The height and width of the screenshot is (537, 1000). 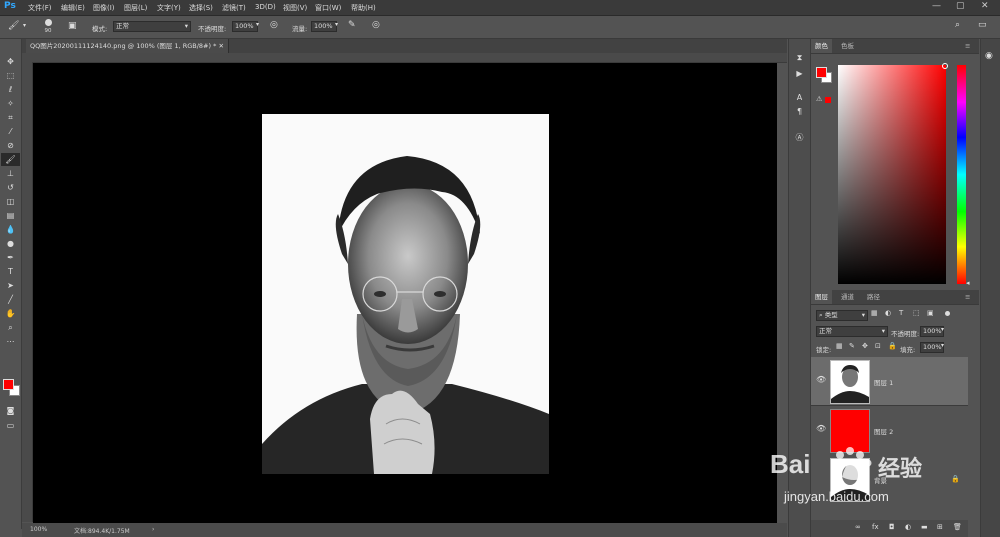 What do you see at coordinates (363, 8) in the screenshot?
I see `menu-help: 帮助(H)` at bounding box center [363, 8].